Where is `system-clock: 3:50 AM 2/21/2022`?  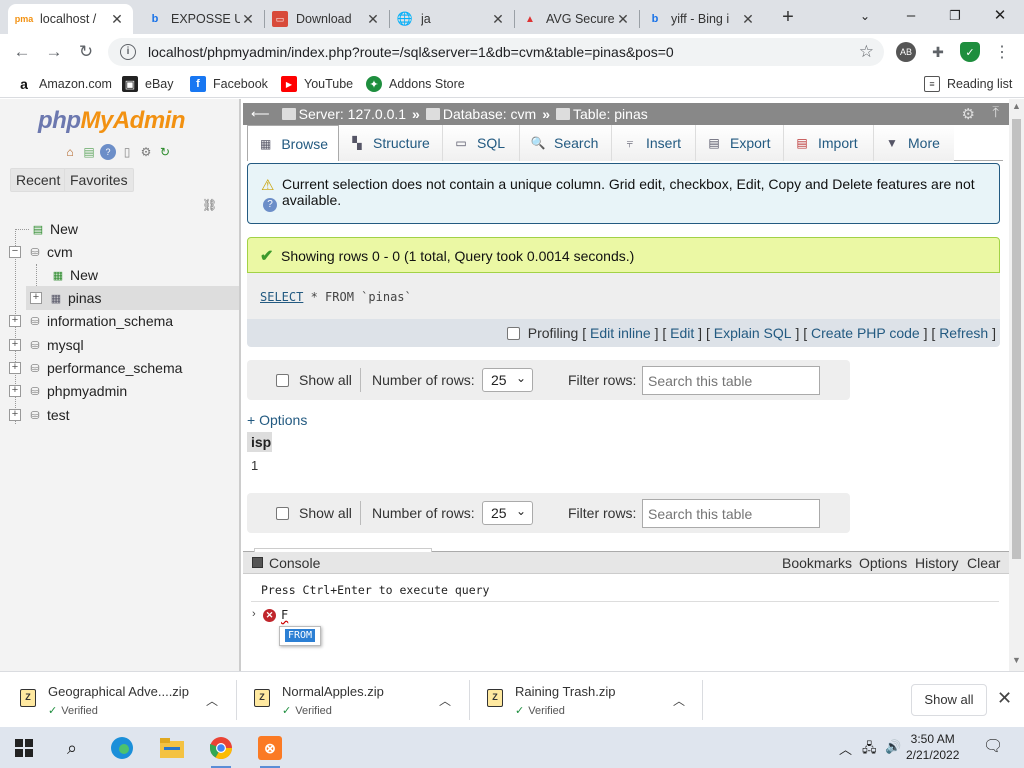 system-clock: 3:50 AM 2/21/2022 is located at coordinates (932, 747).